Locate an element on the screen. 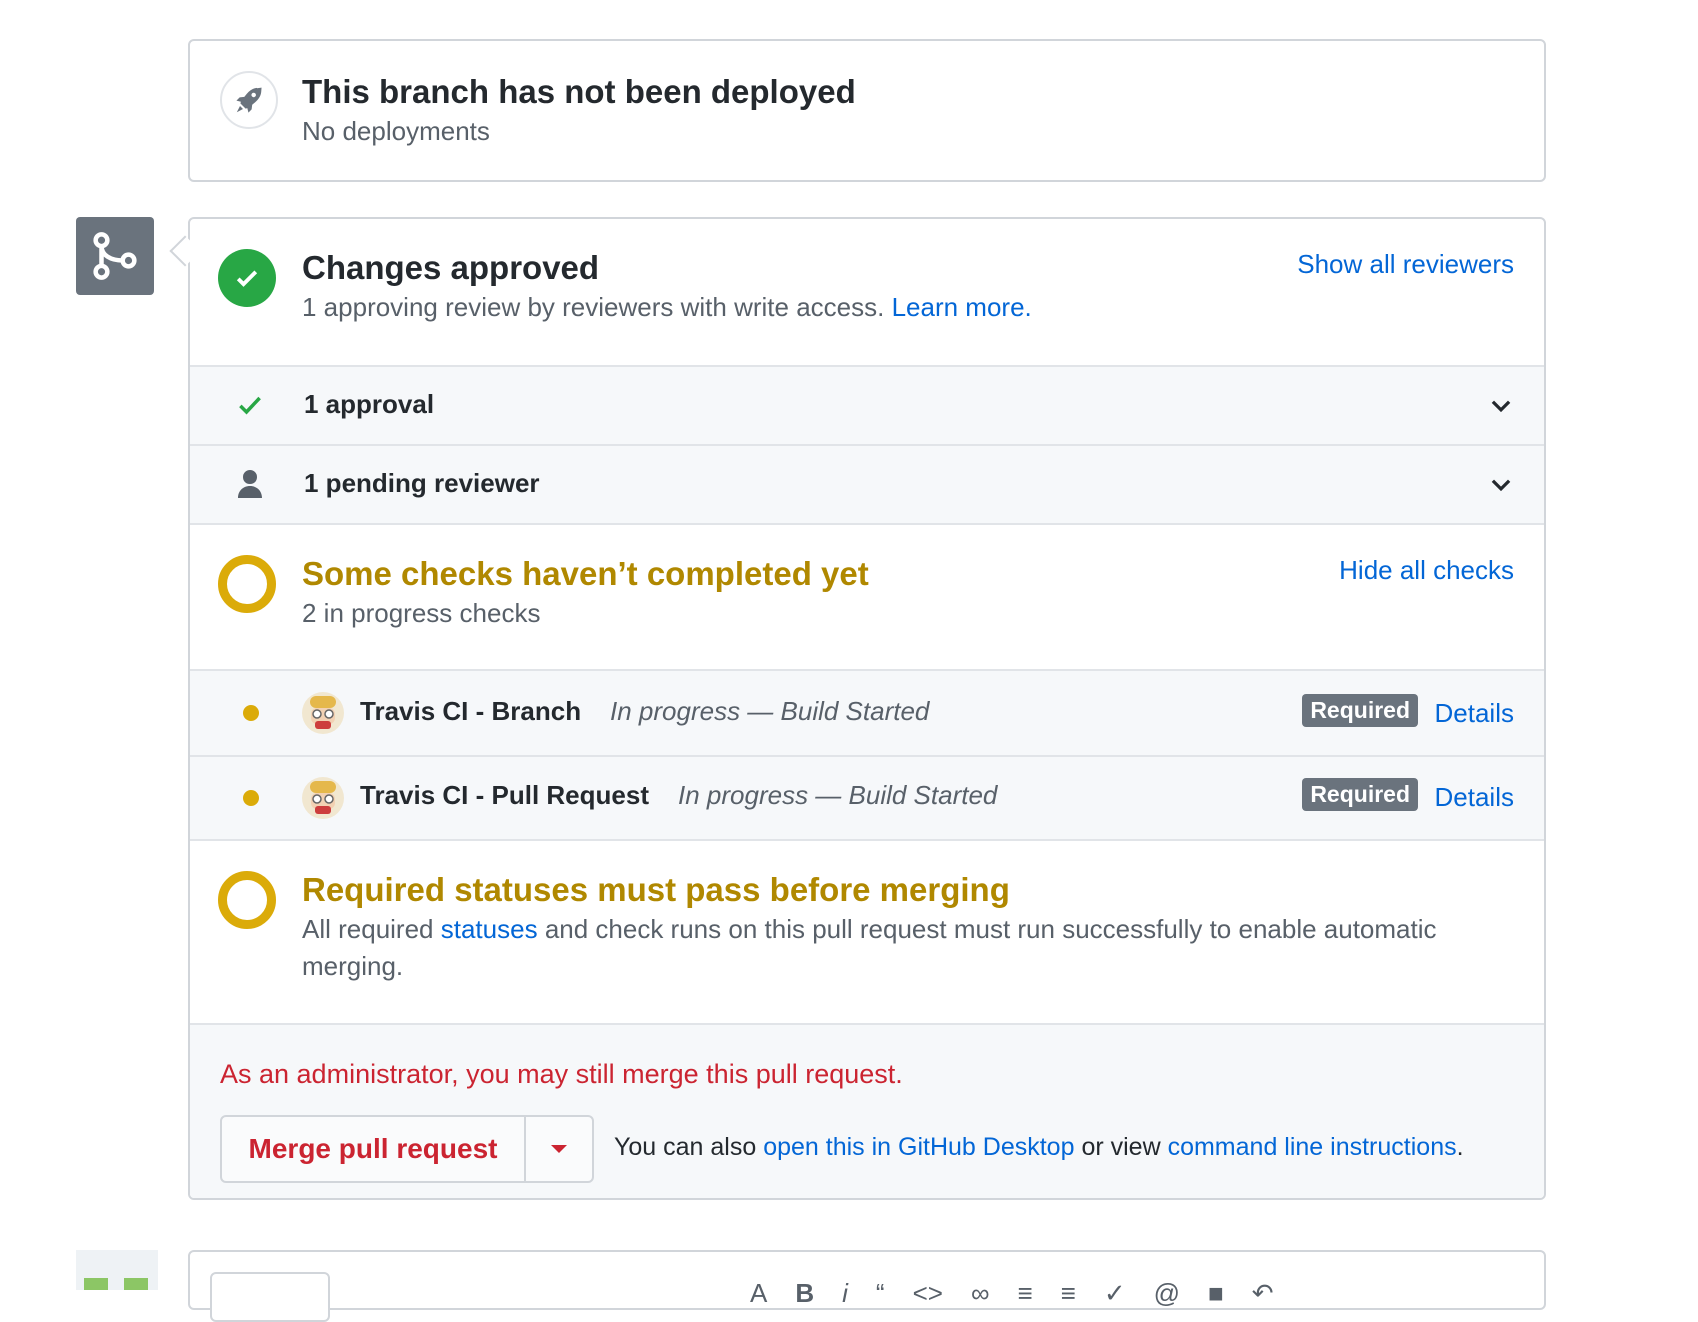 This screenshot has width=1698, height=1322. approval-row: 1 approval is located at coordinates (867, 404).